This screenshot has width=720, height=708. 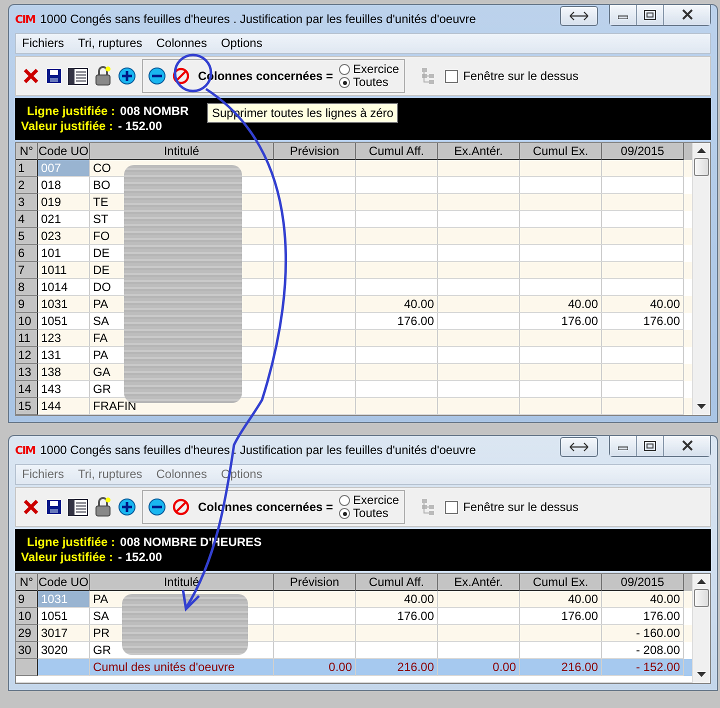 I want to click on row-number: 1, so click(x=27, y=168).